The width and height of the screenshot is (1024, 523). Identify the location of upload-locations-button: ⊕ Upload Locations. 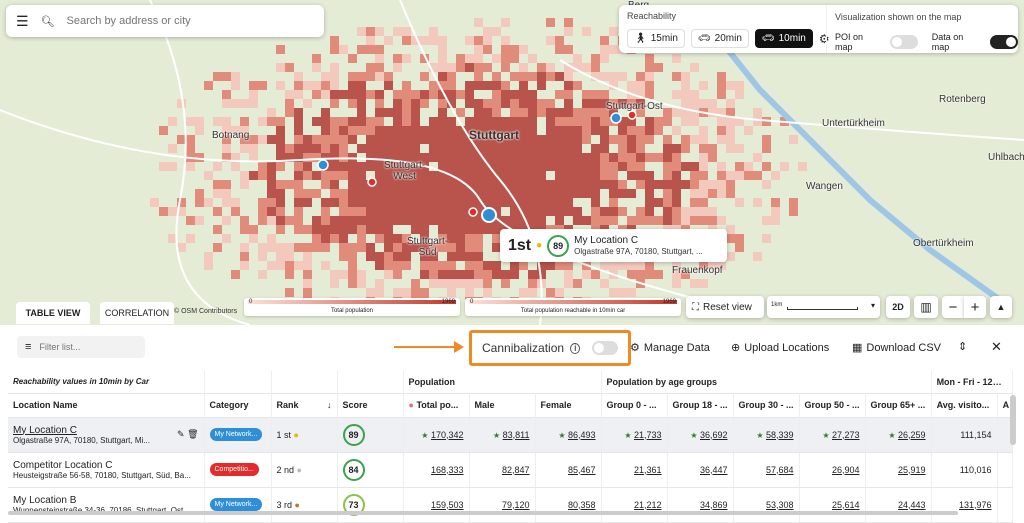
(780, 348).